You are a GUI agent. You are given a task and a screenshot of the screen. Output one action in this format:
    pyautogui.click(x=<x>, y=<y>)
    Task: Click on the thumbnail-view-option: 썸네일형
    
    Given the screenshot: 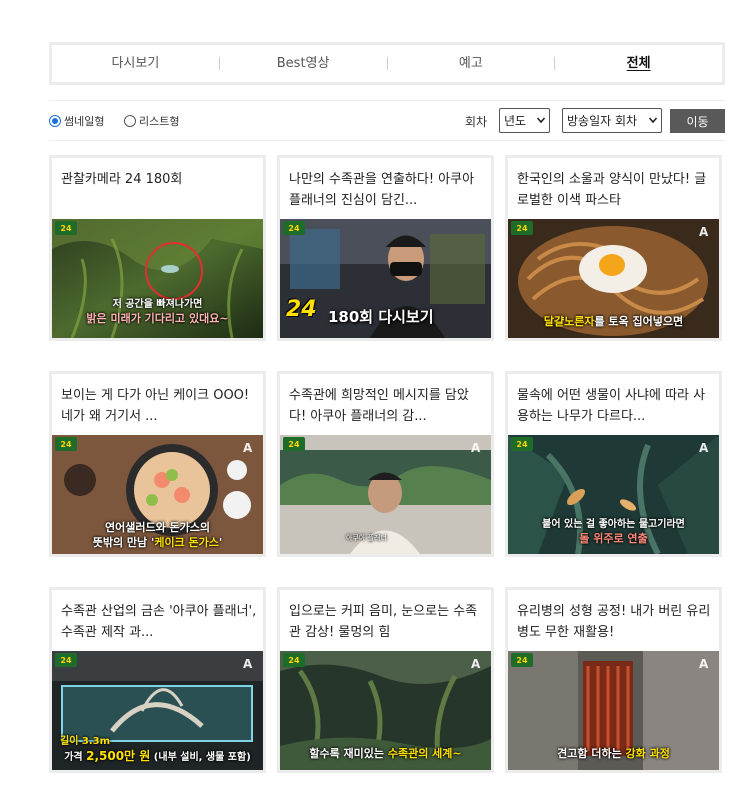 What is the action you would take?
    pyautogui.click(x=76, y=121)
    